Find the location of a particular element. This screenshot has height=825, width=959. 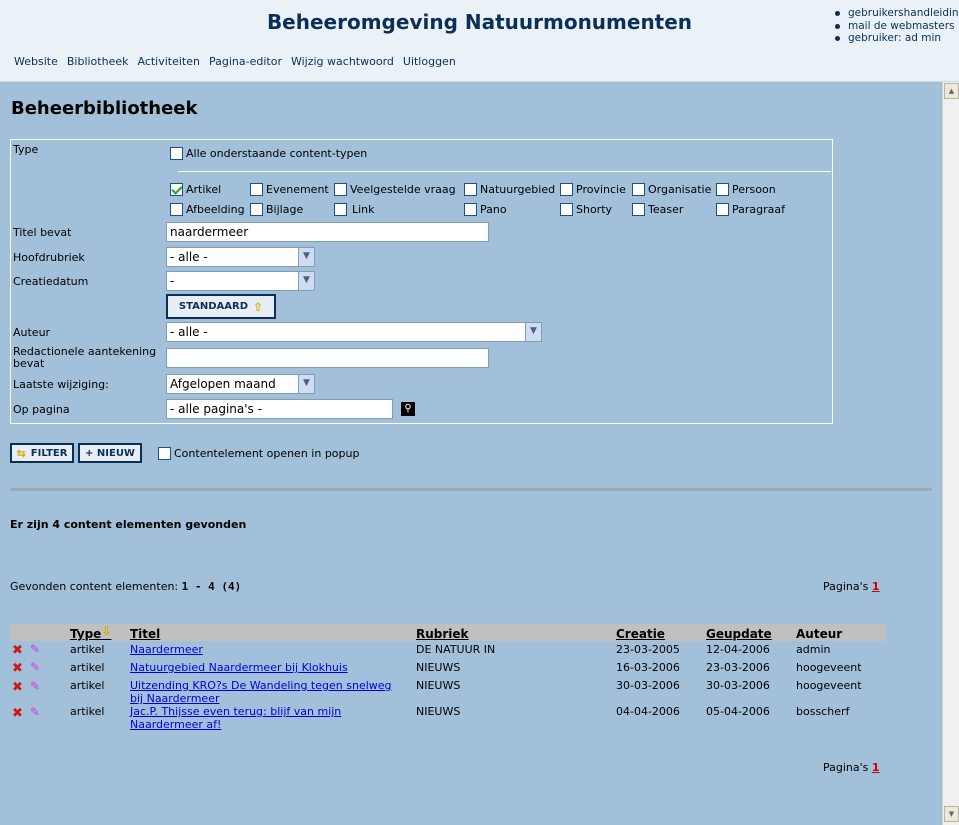

auteur-select: - alle - ▼ is located at coordinates (354, 332).